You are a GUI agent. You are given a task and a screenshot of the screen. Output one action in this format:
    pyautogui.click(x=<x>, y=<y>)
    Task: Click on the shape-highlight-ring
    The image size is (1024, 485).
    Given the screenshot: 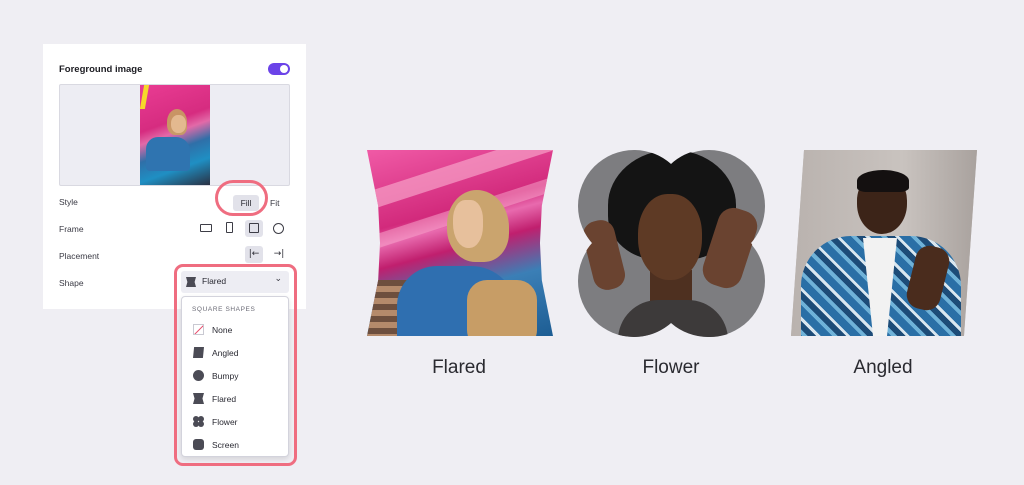 What is the action you would take?
    pyautogui.click(x=235, y=365)
    